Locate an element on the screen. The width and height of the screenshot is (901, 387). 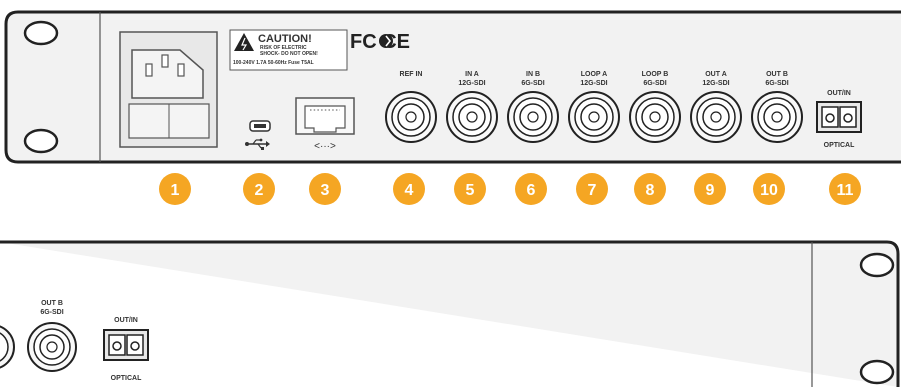
callout-number: 3 is located at coordinates (325, 190).